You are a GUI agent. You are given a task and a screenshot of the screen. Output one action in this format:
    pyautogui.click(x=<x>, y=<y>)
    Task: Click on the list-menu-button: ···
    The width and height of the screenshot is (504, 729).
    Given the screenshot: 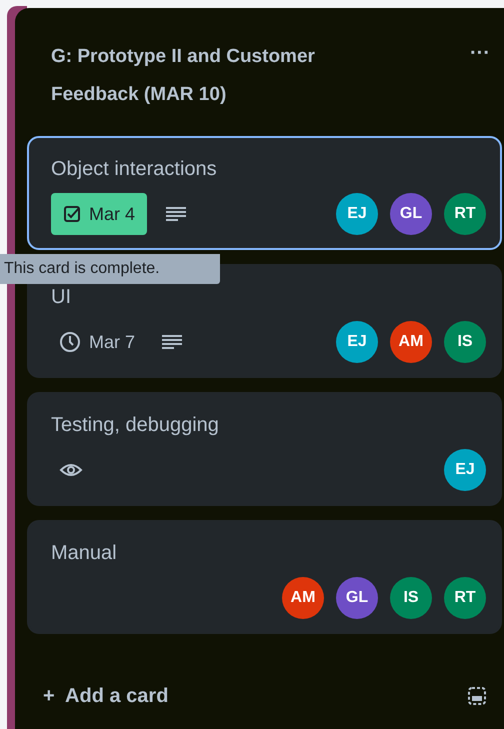 What is the action you would take?
    pyautogui.click(x=480, y=53)
    